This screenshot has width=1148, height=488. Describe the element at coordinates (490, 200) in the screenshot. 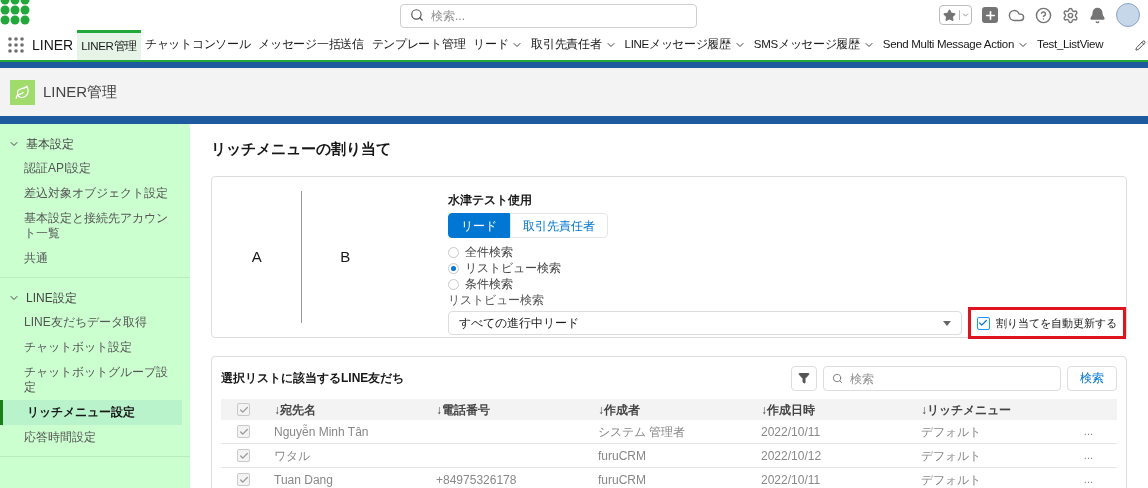

I see `form-heading: 水津テスト使用` at that location.